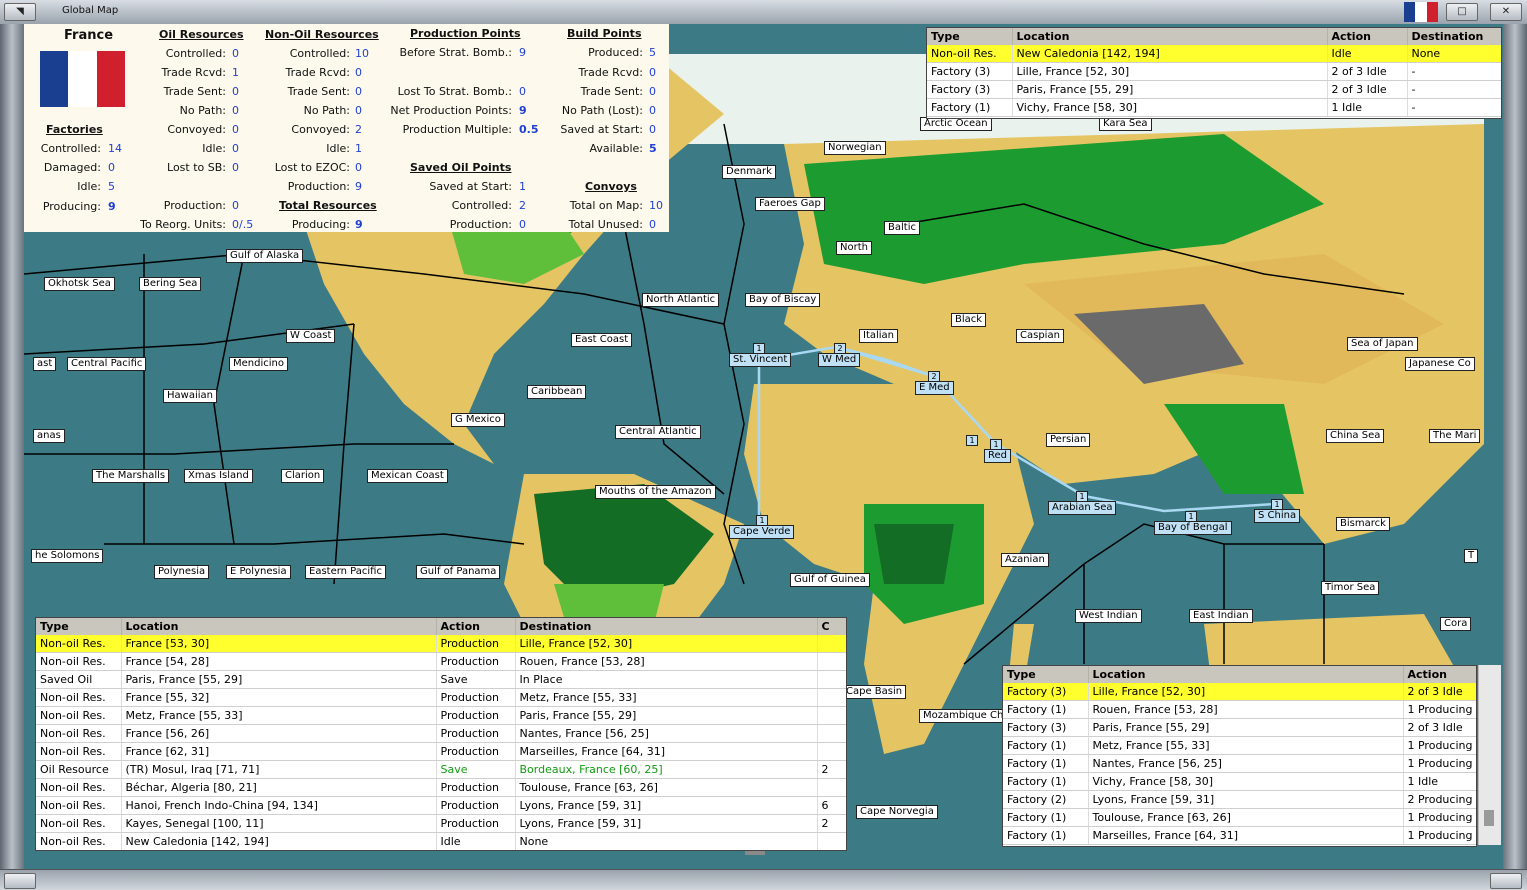 The image size is (1527, 890). Describe the element at coordinates (1082, 508) in the screenshot. I see `convoy-zone-label: Arabian Sea` at that location.